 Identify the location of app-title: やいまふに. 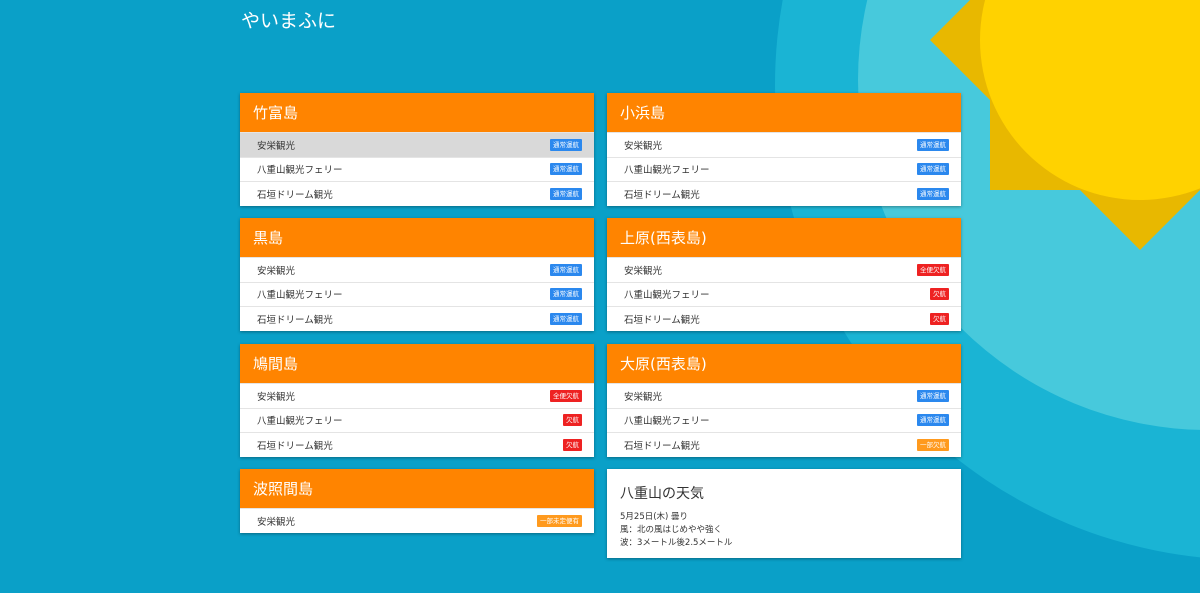
(289, 21).